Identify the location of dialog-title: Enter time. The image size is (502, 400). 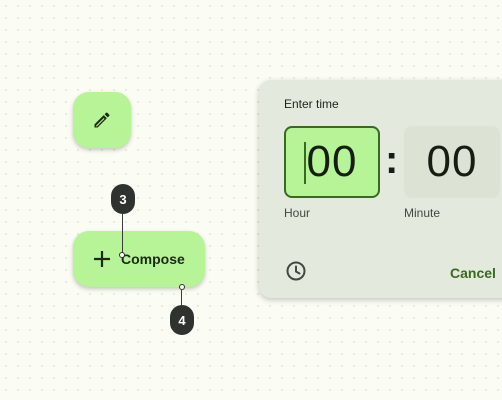
(311, 104).